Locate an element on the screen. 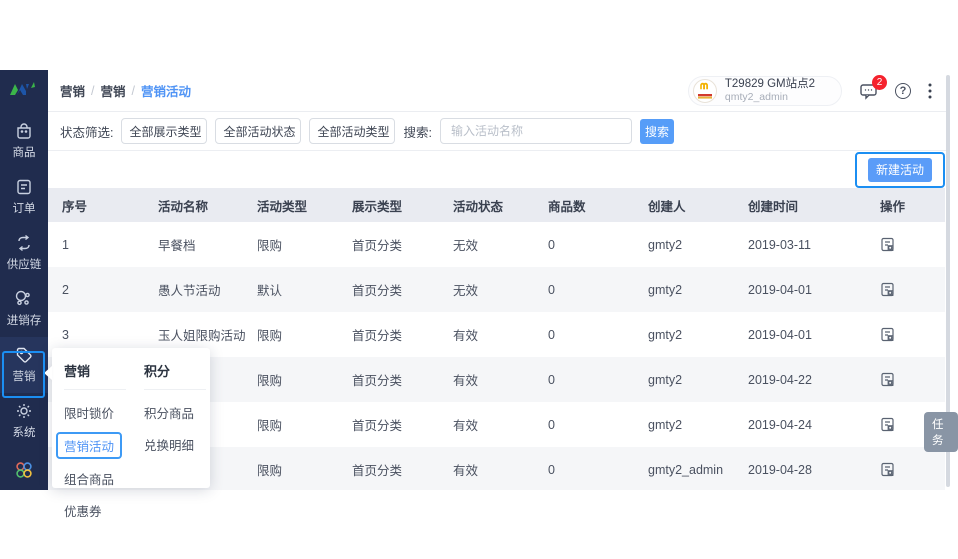 The height and width of the screenshot is (559, 958). activity-type-dropdown: 全部活动类型 is located at coordinates (352, 131).